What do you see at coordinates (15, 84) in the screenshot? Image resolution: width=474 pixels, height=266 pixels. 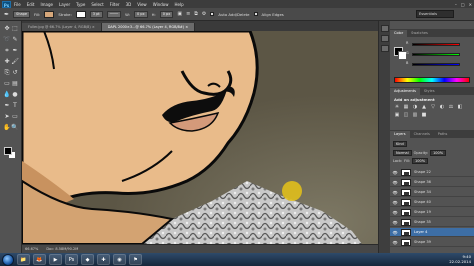 I see `gradient-tool-icon: ▤` at bounding box center [15, 84].